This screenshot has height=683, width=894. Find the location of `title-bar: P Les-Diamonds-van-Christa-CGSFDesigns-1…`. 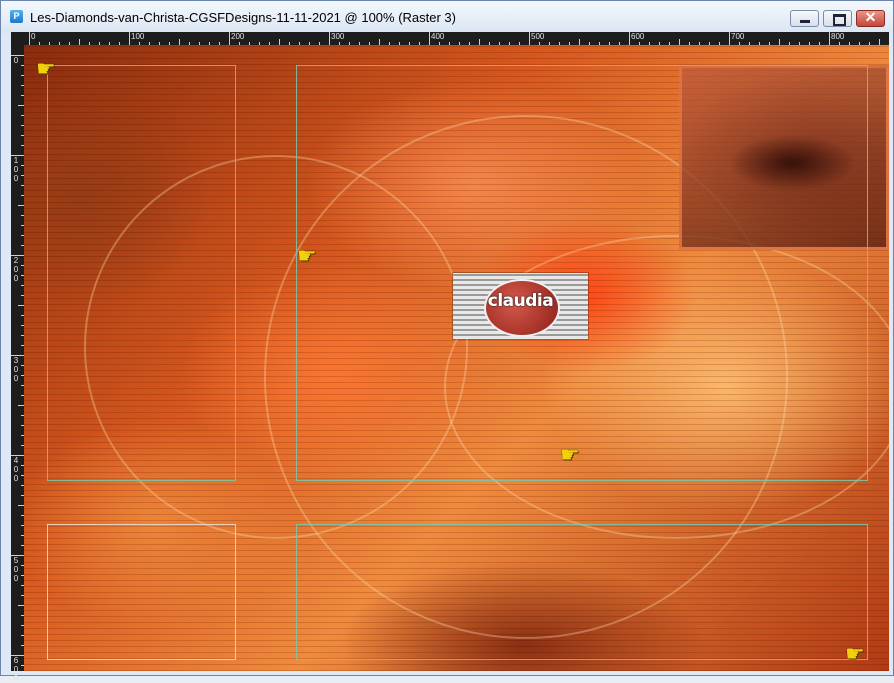

title-bar: P Les-Diamonds-van-Christa-CGSFDesigns-1… is located at coordinates (447, 17).